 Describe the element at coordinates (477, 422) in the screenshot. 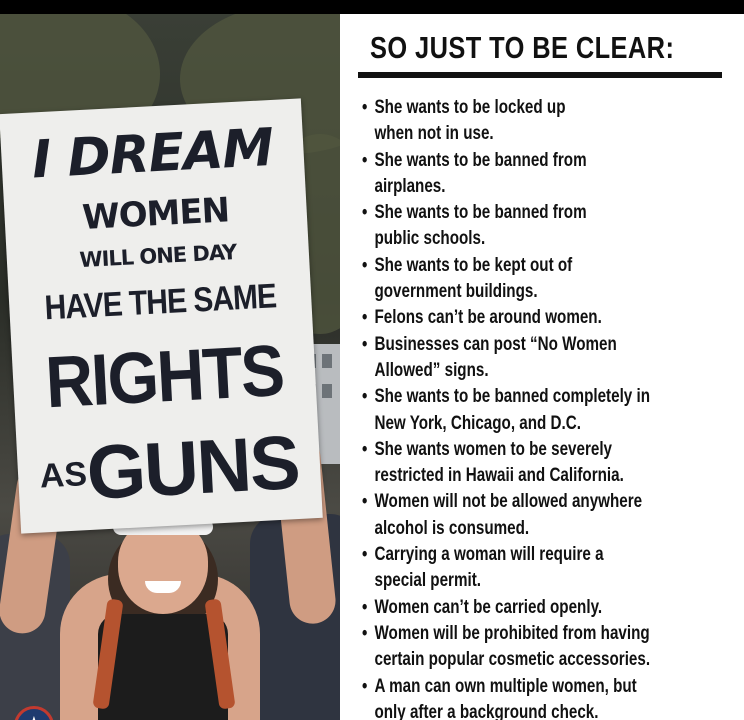

I see `bullet-line: New York, Chicago, and D.C.` at that location.